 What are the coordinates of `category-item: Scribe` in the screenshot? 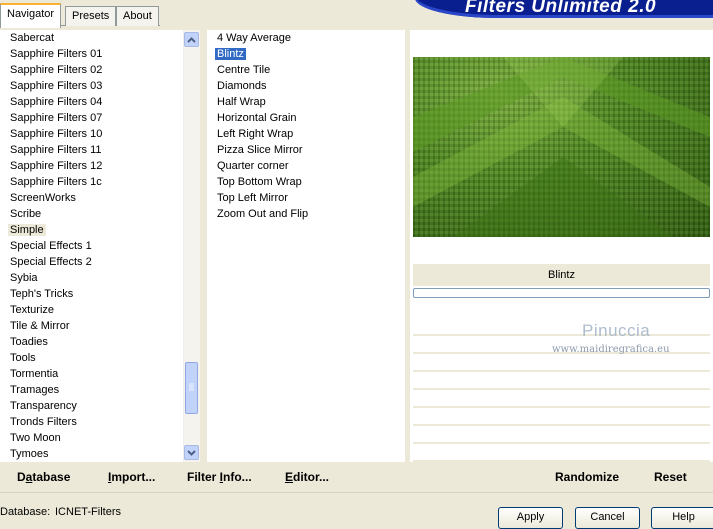 It's located at (91, 214).